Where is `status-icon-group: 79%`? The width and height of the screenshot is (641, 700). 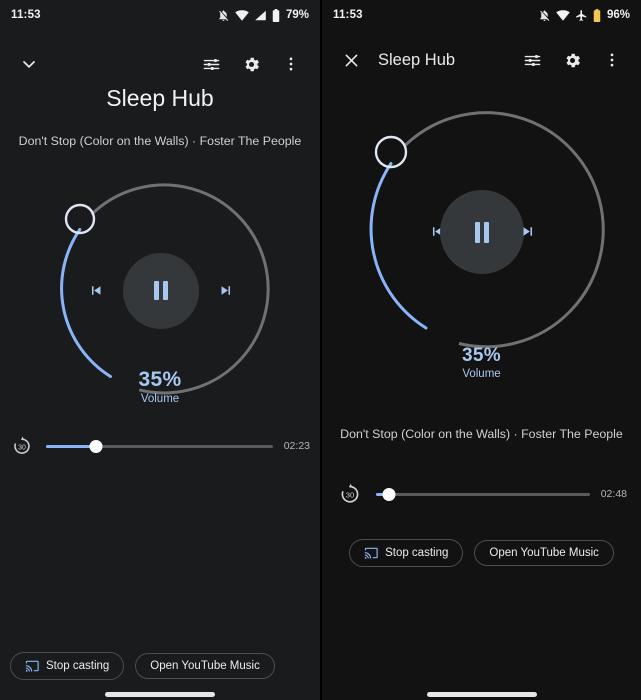 status-icon-group: 79% is located at coordinates (263, 15).